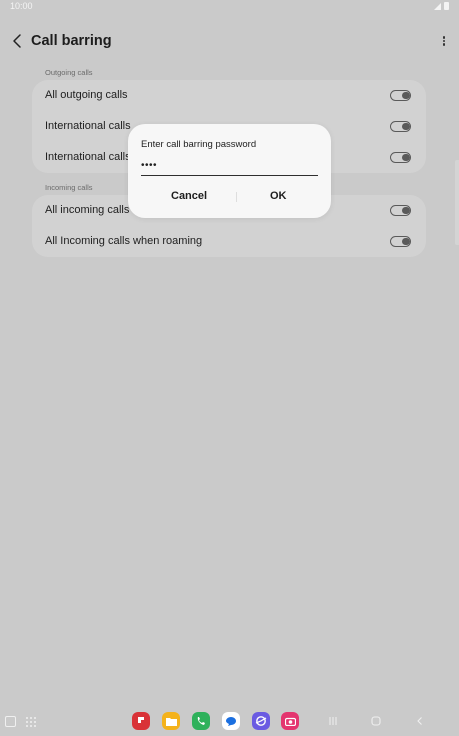  I want to click on password-input, so click(229, 167).